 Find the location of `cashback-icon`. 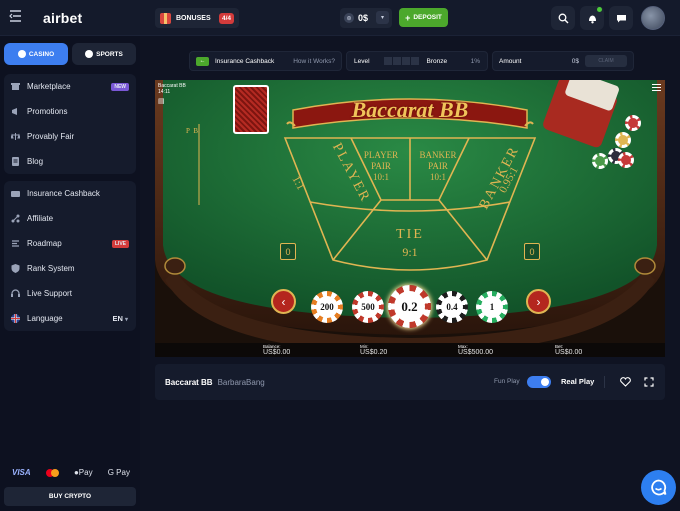

cashback-icon is located at coordinates (15, 193).